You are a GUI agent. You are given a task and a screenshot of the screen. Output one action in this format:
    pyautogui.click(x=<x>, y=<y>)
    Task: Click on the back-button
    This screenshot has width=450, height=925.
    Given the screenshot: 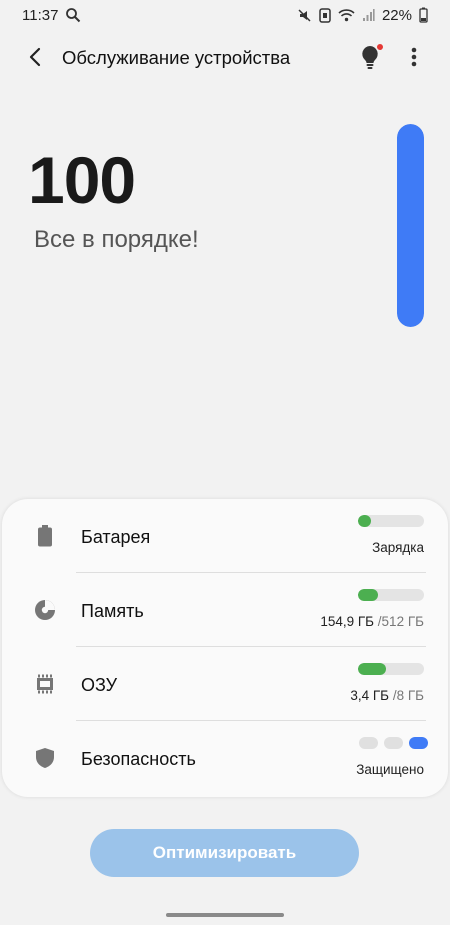 What is the action you would take?
    pyautogui.click(x=35, y=59)
    